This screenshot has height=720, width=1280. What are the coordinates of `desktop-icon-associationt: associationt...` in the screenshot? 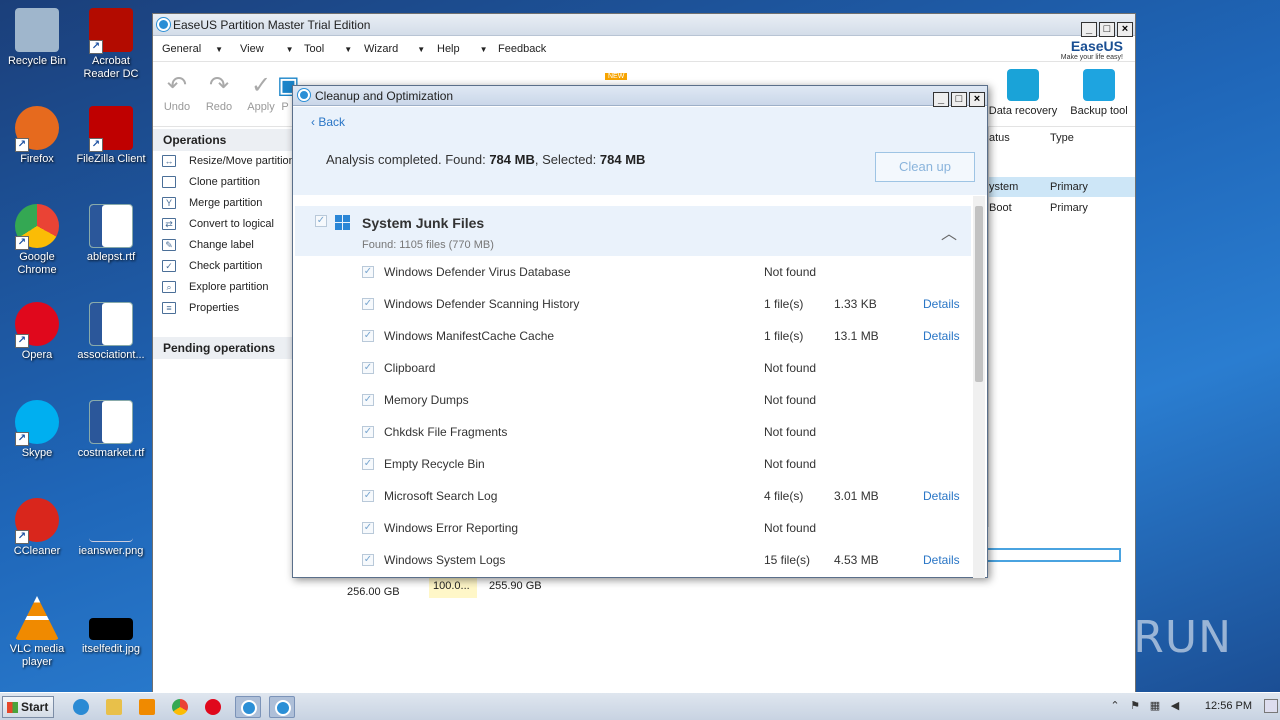 It's located at (111, 332).